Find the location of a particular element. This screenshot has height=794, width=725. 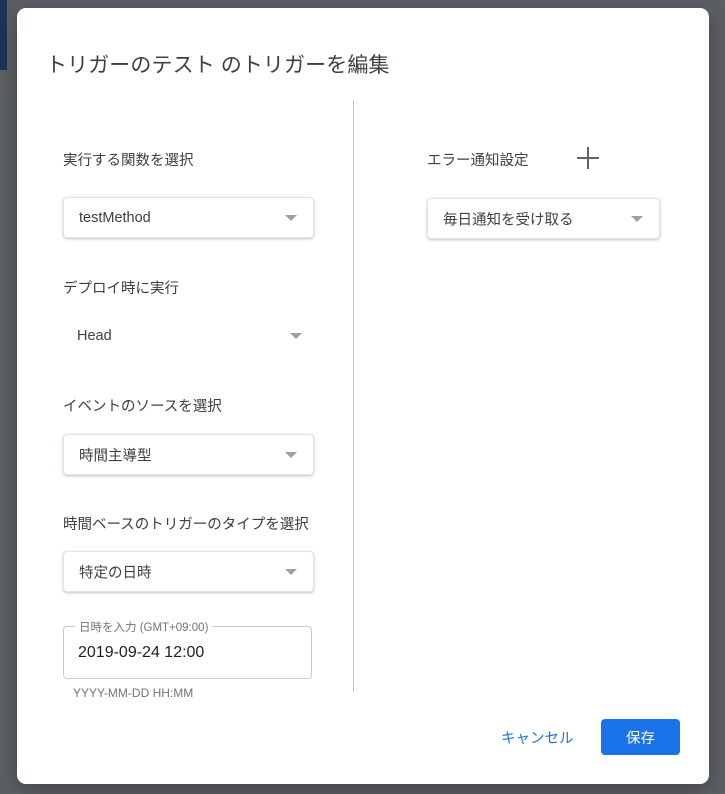

datetime-helper-text: YYYY-MM-DD HH:MM is located at coordinates (133, 693).